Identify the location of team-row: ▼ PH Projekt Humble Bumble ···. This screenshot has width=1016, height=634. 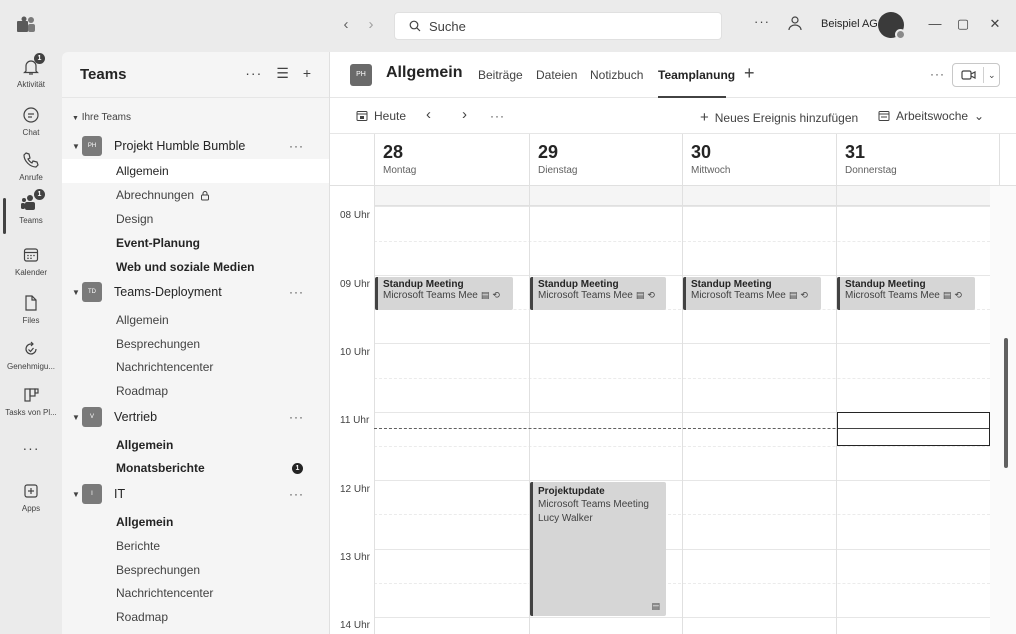
(195, 146).